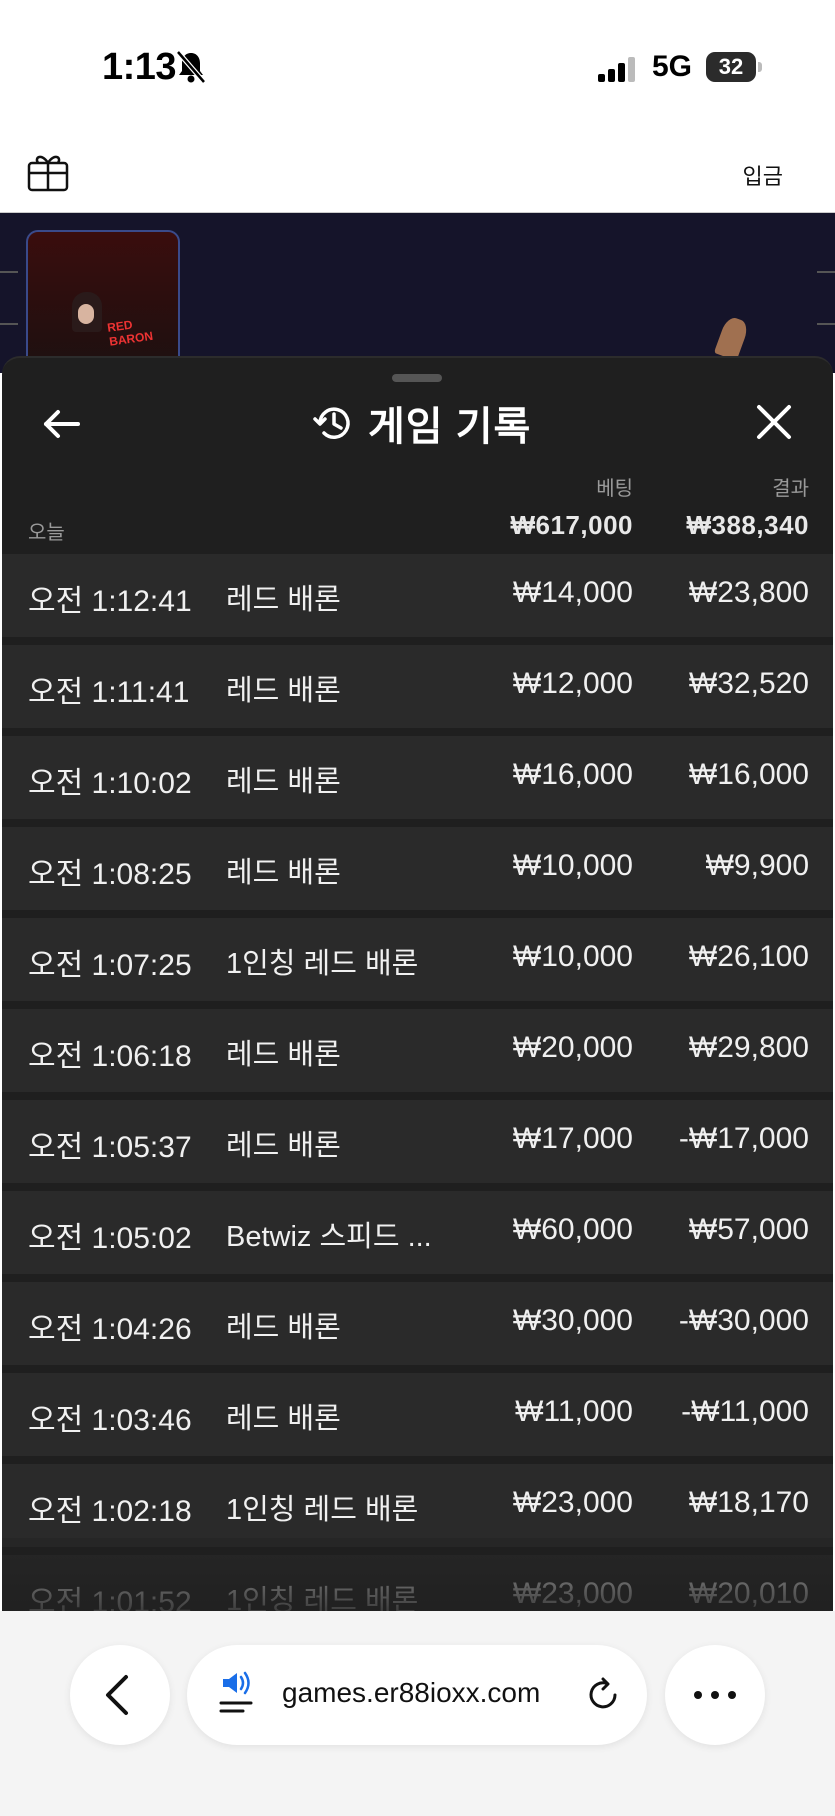  I want to click on row-result: ₩57,000, so click(748, 1229).